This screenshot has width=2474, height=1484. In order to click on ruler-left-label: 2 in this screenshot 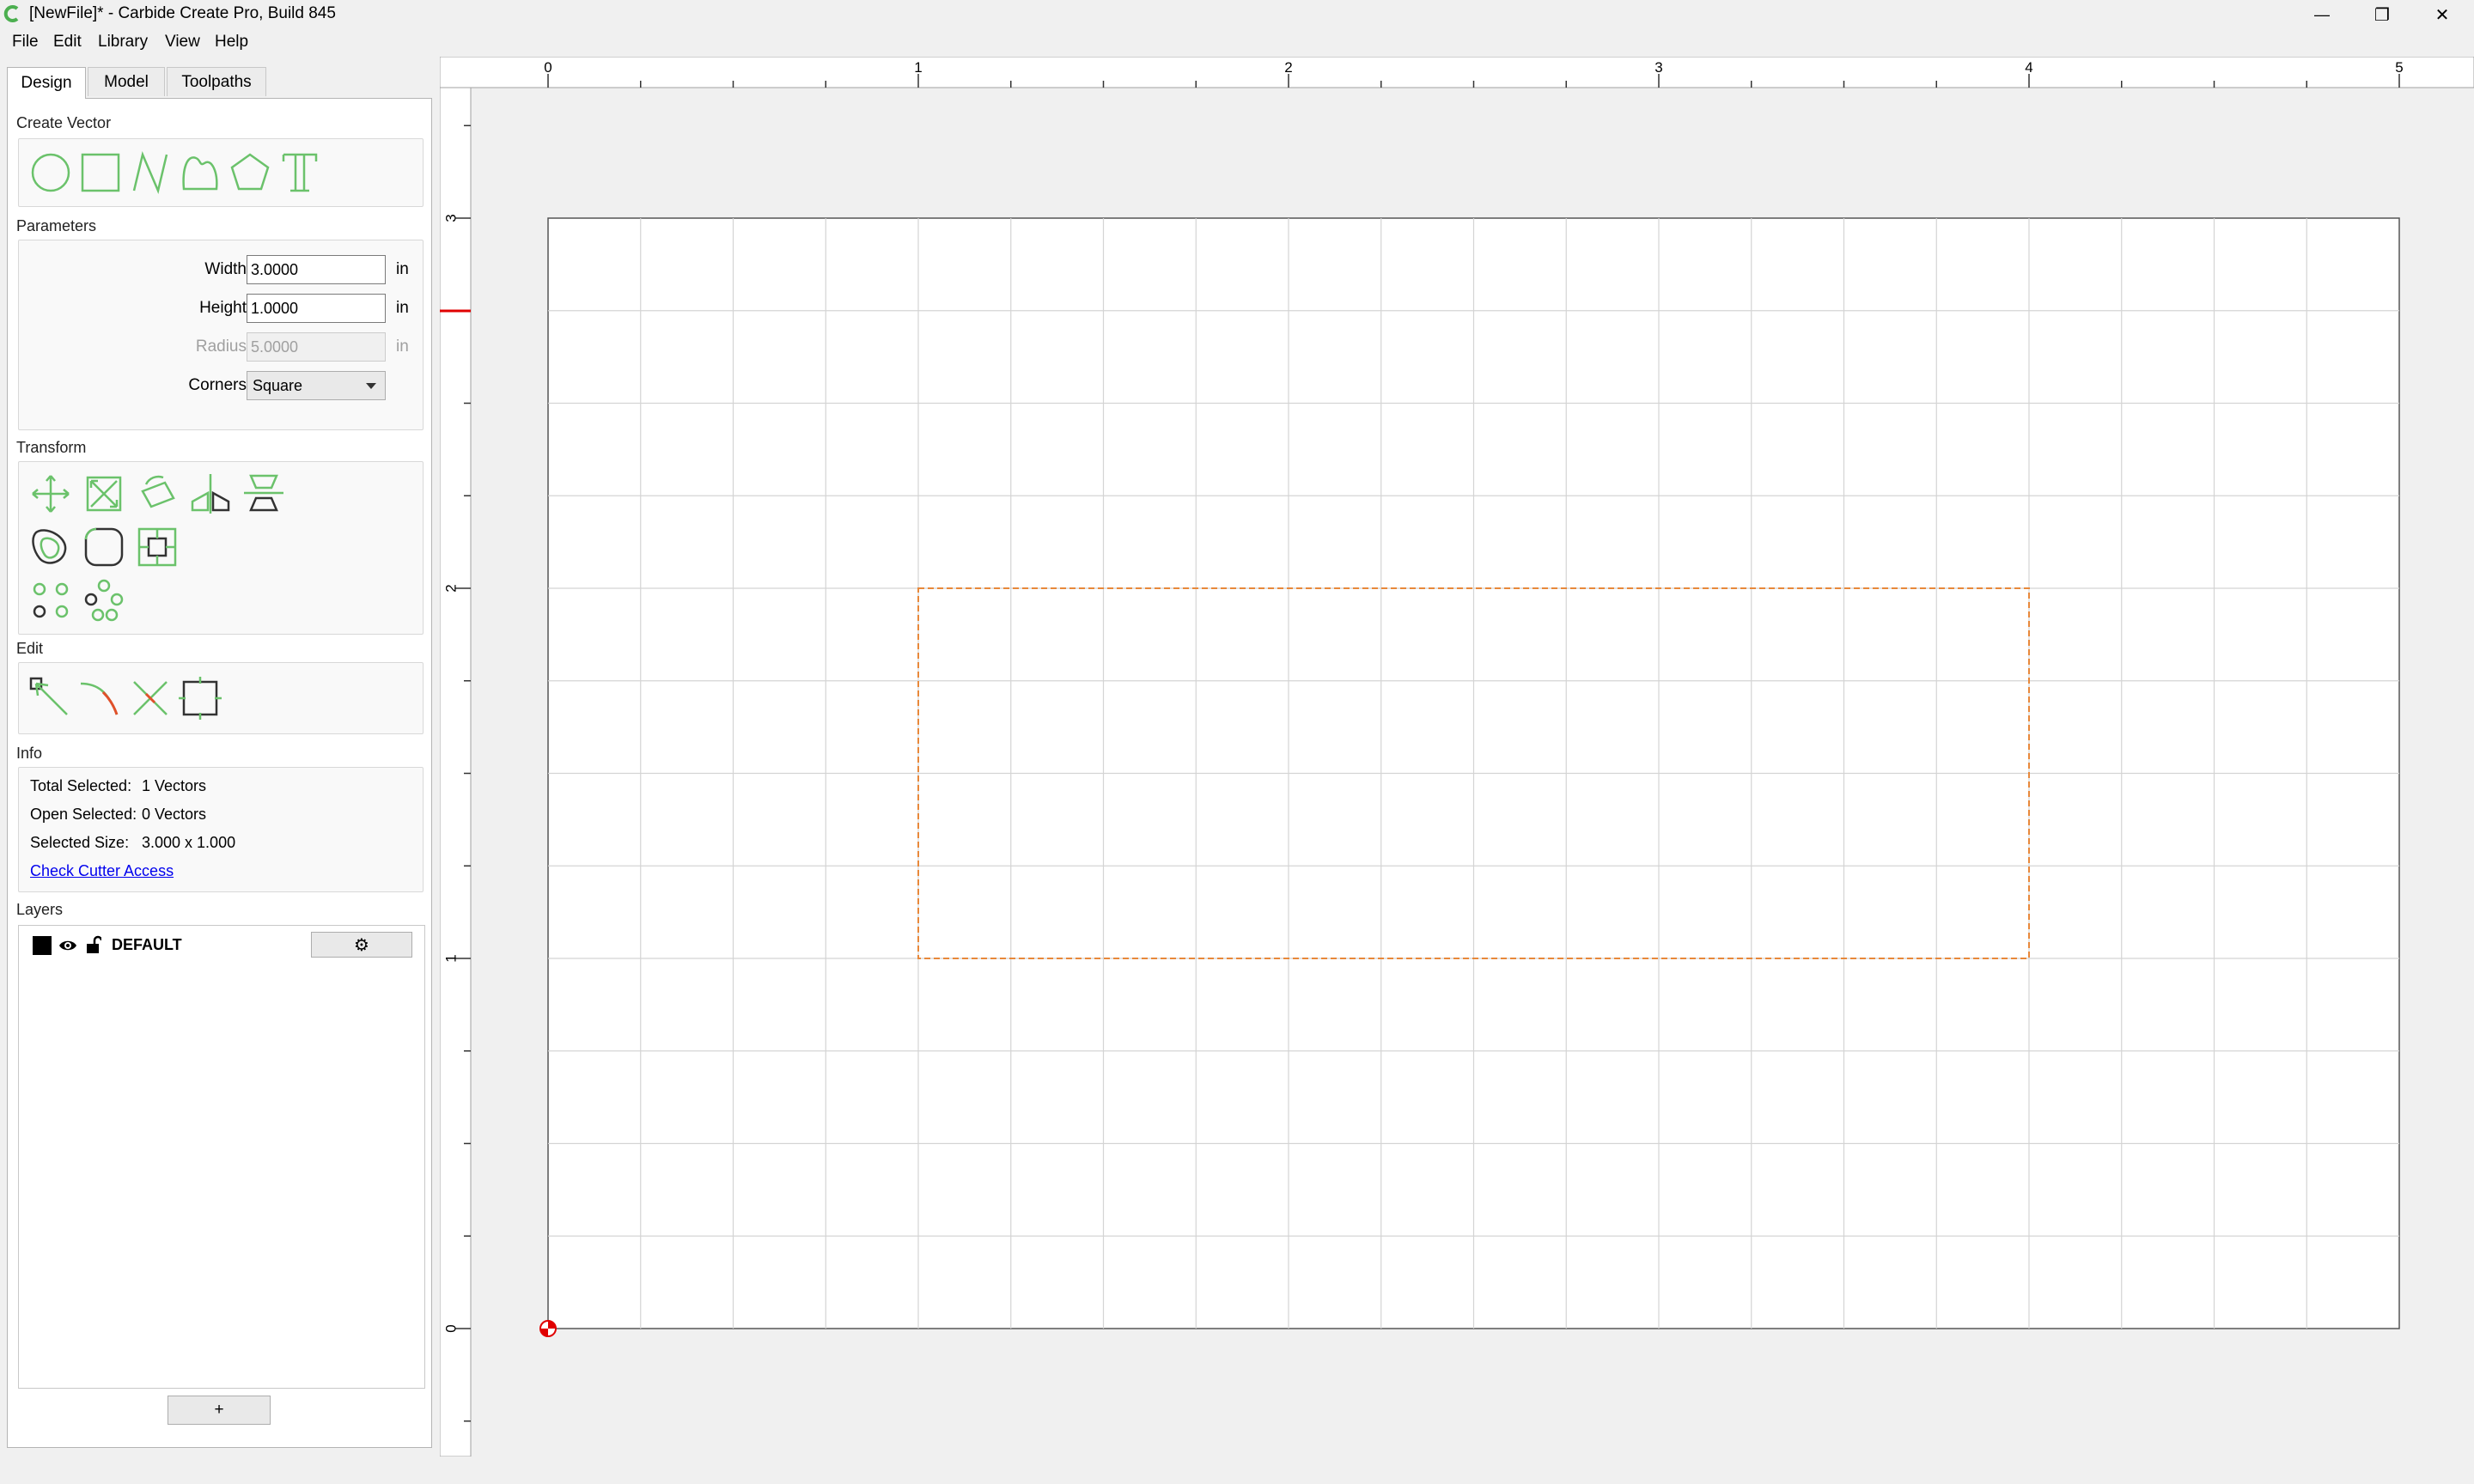, I will do `click(450, 588)`.